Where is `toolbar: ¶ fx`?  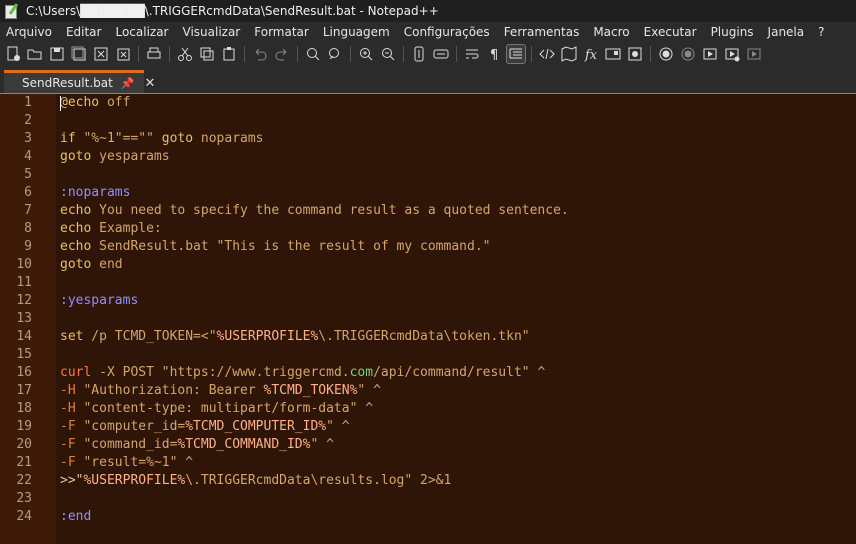
toolbar: ¶ fx is located at coordinates (428, 54).